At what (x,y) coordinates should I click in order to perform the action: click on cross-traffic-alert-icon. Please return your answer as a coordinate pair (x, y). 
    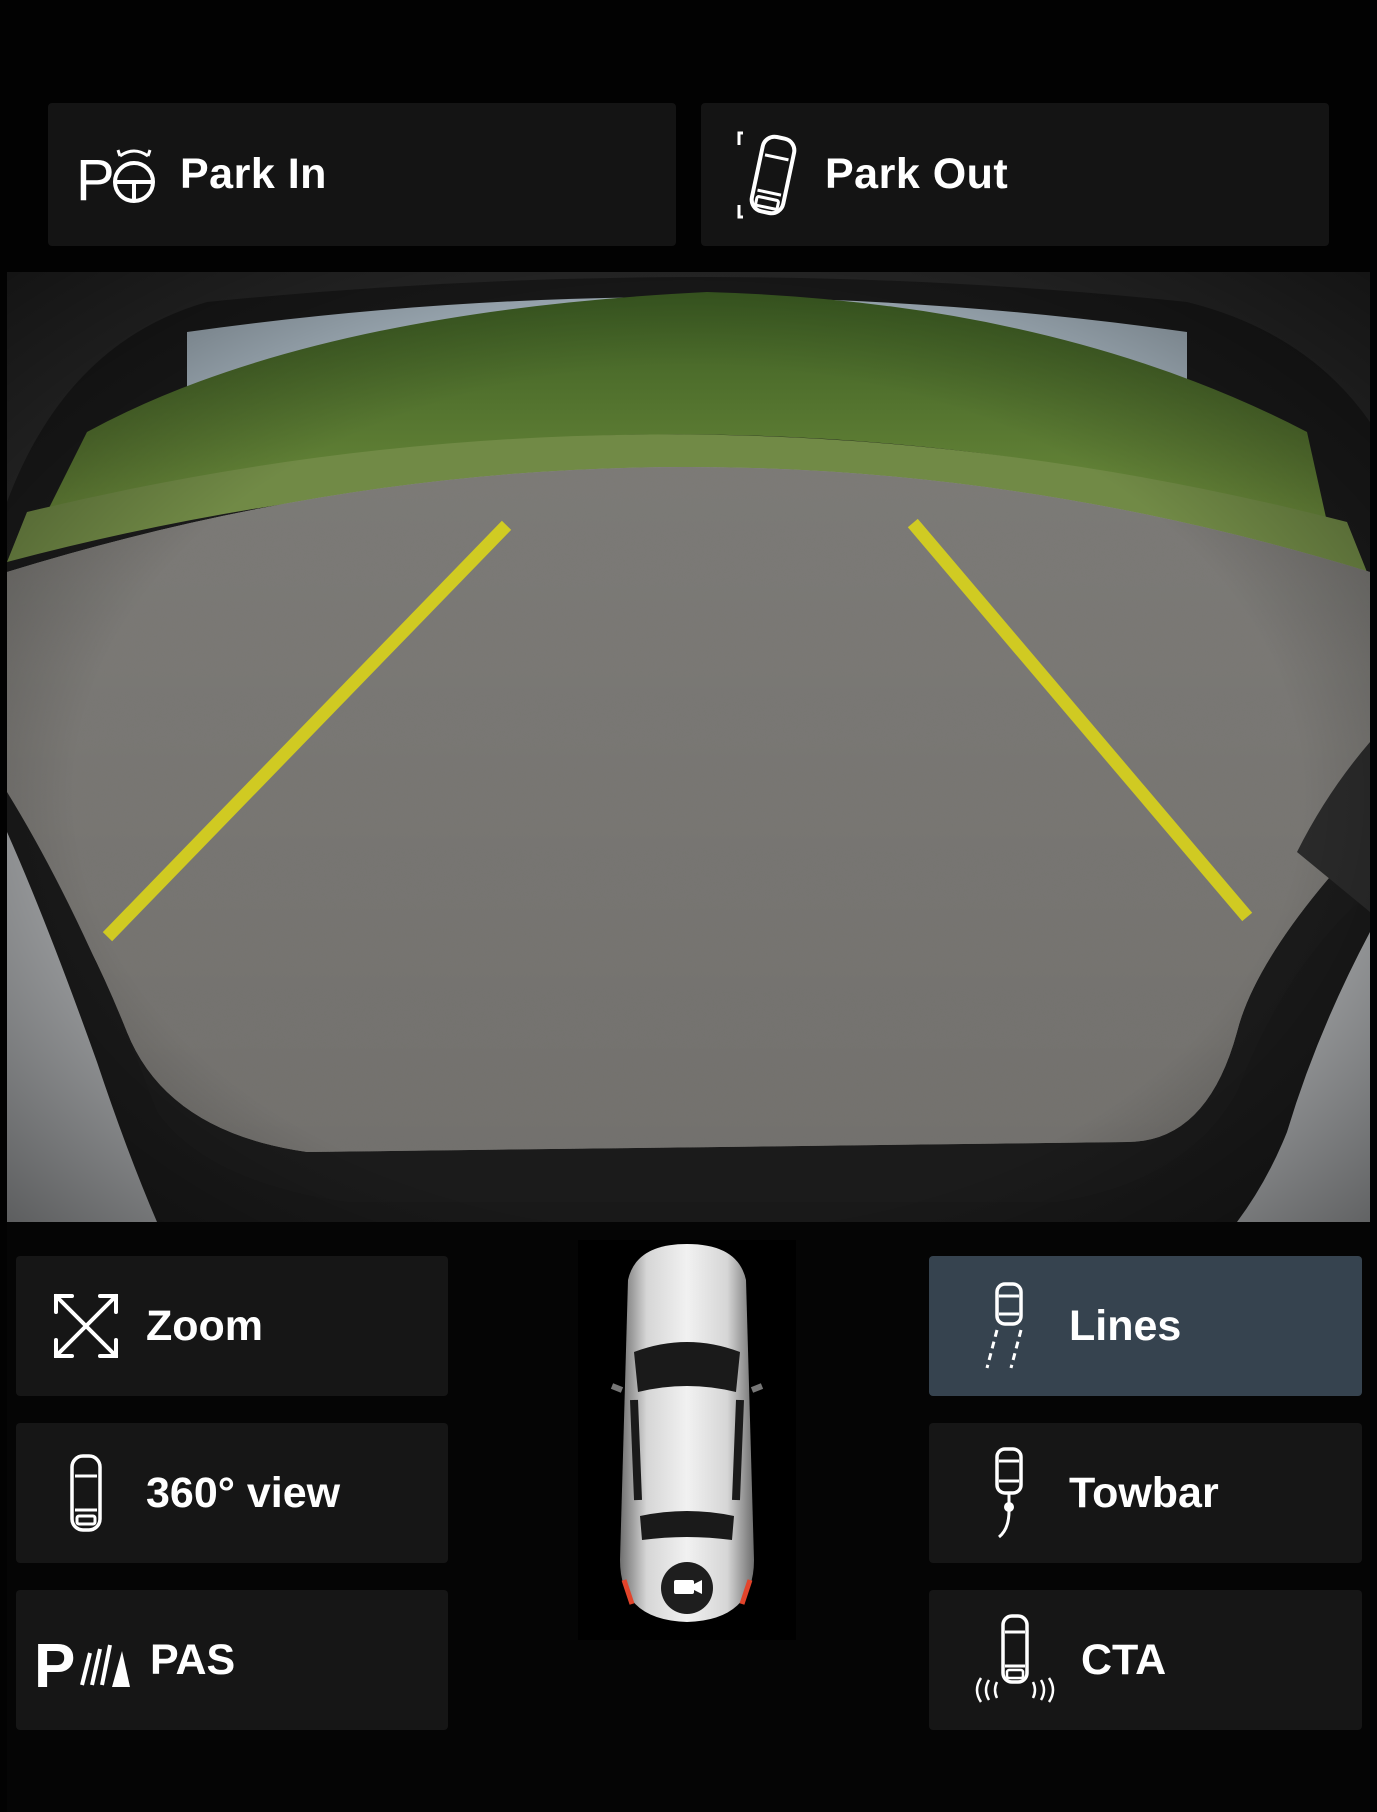
    Looking at the image, I should click on (1015, 1660).